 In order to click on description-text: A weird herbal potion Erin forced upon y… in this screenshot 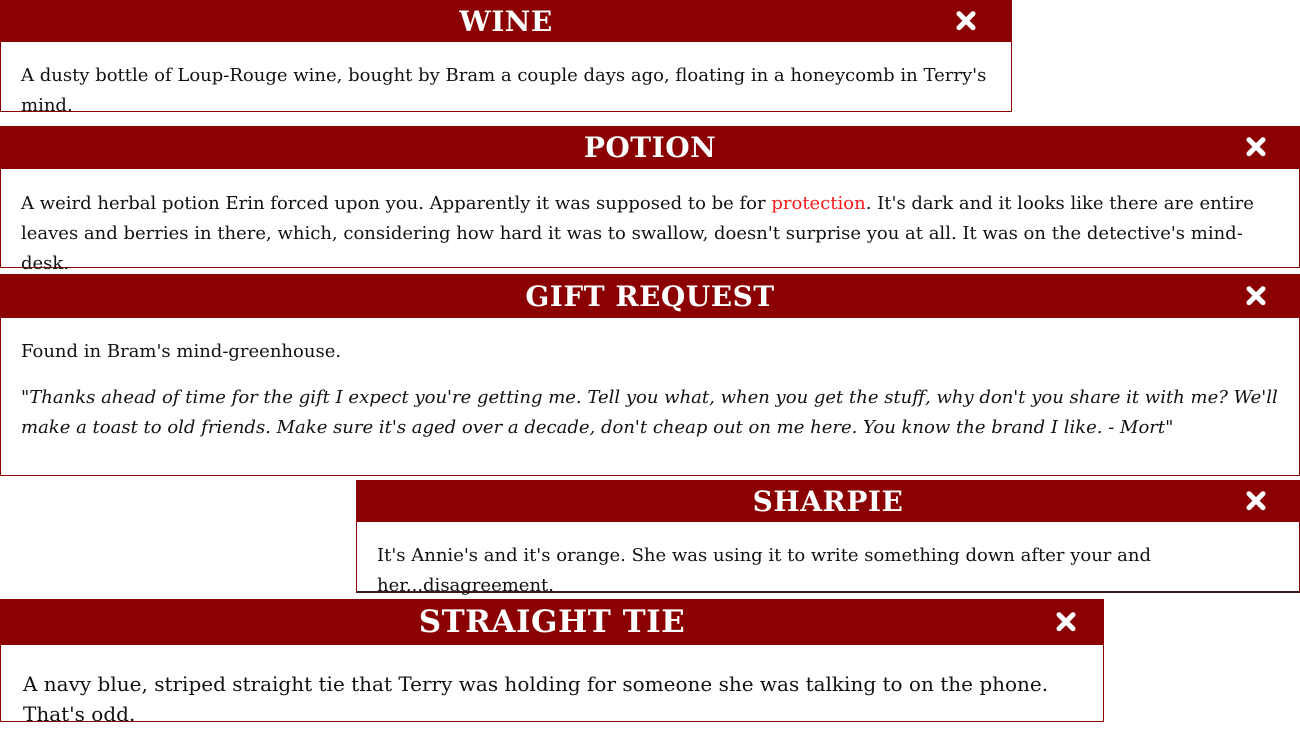, I will do `click(650, 234)`.